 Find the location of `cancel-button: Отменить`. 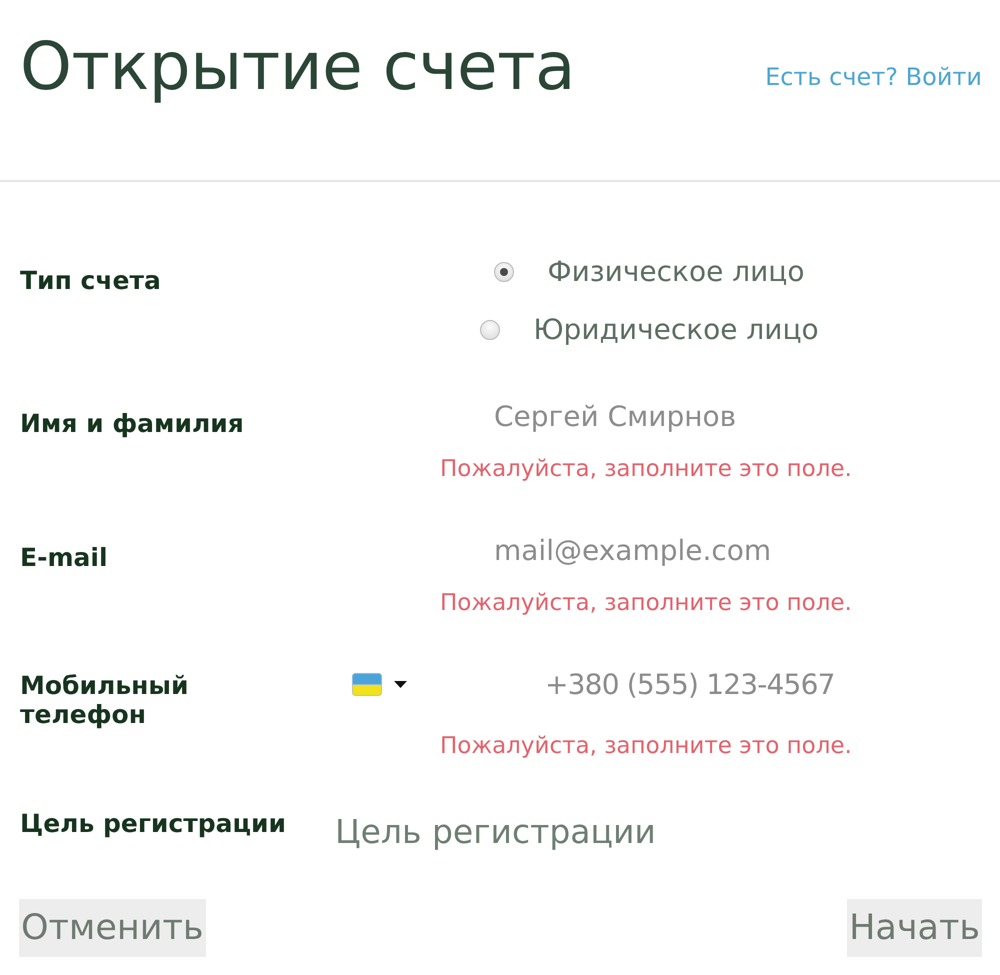

cancel-button: Отменить is located at coordinates (112, 928).